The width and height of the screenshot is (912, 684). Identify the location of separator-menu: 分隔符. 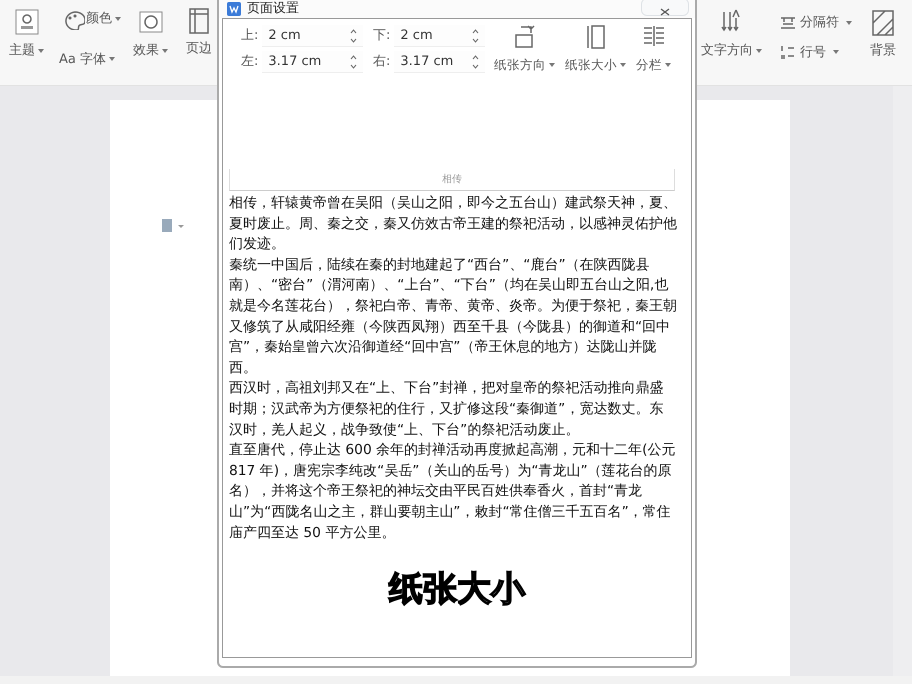
(816, 23).